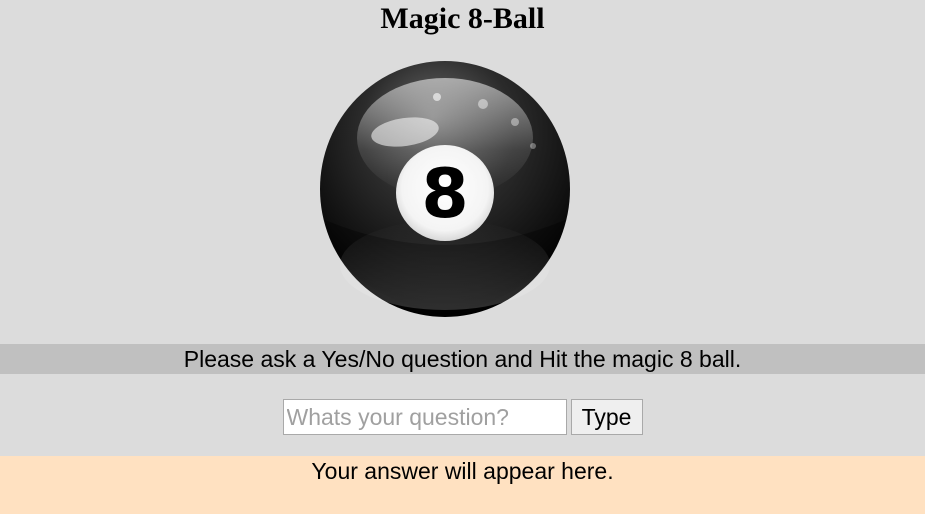 The image size is (925, 514). I want to click on magic-8-ball-icon: 8, so click(445, 189).